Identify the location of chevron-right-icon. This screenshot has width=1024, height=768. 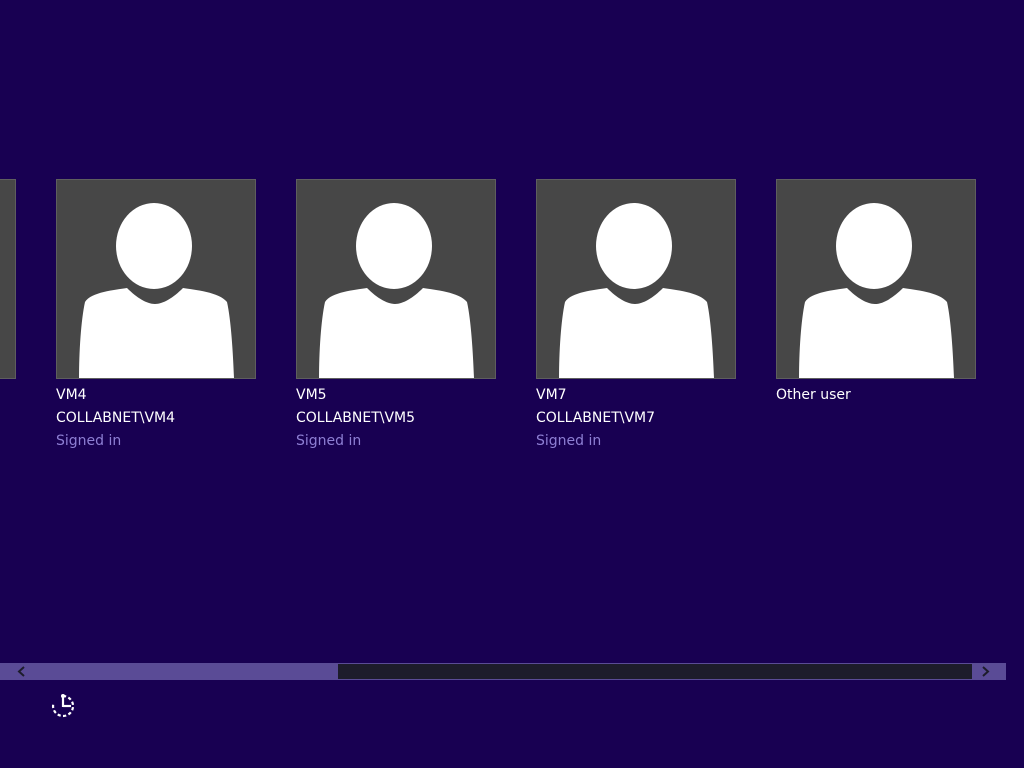
(986, 671).